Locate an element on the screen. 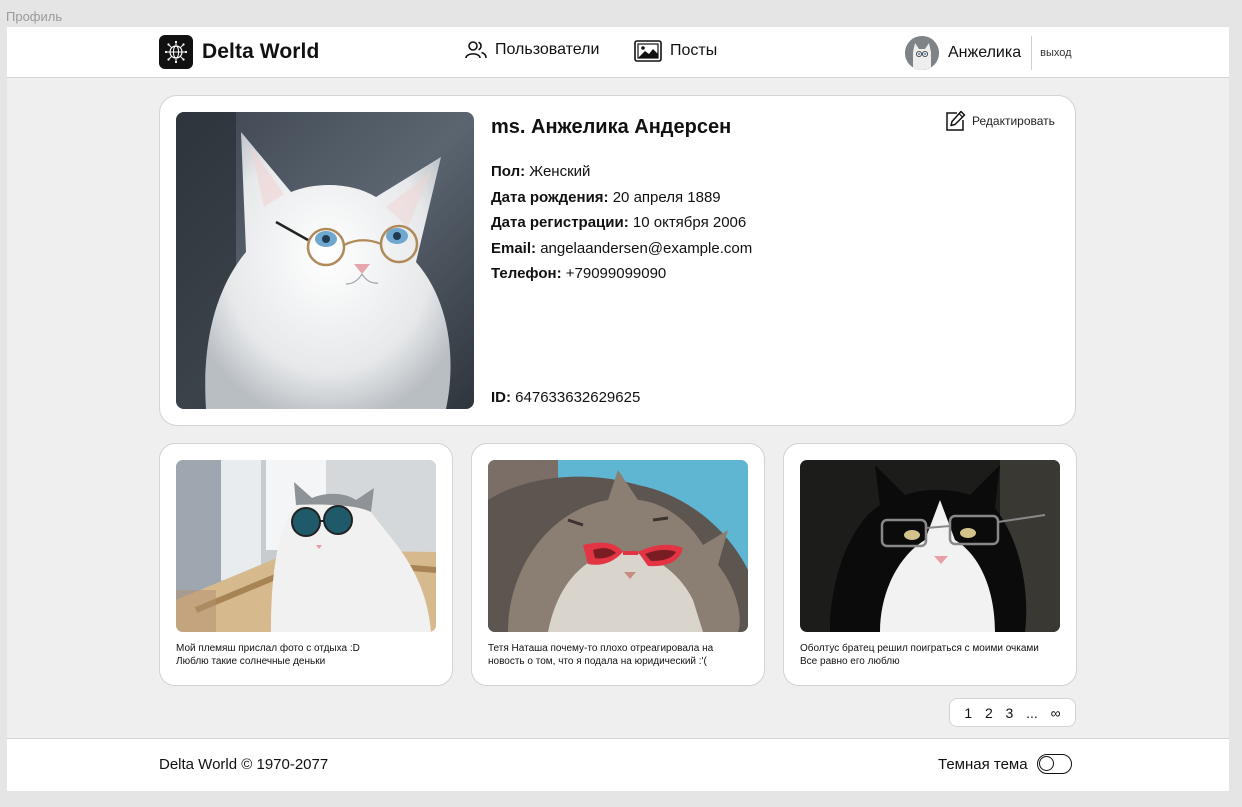  copyright: Delta World © 1970-2077 is located at coordinates (244, 764).